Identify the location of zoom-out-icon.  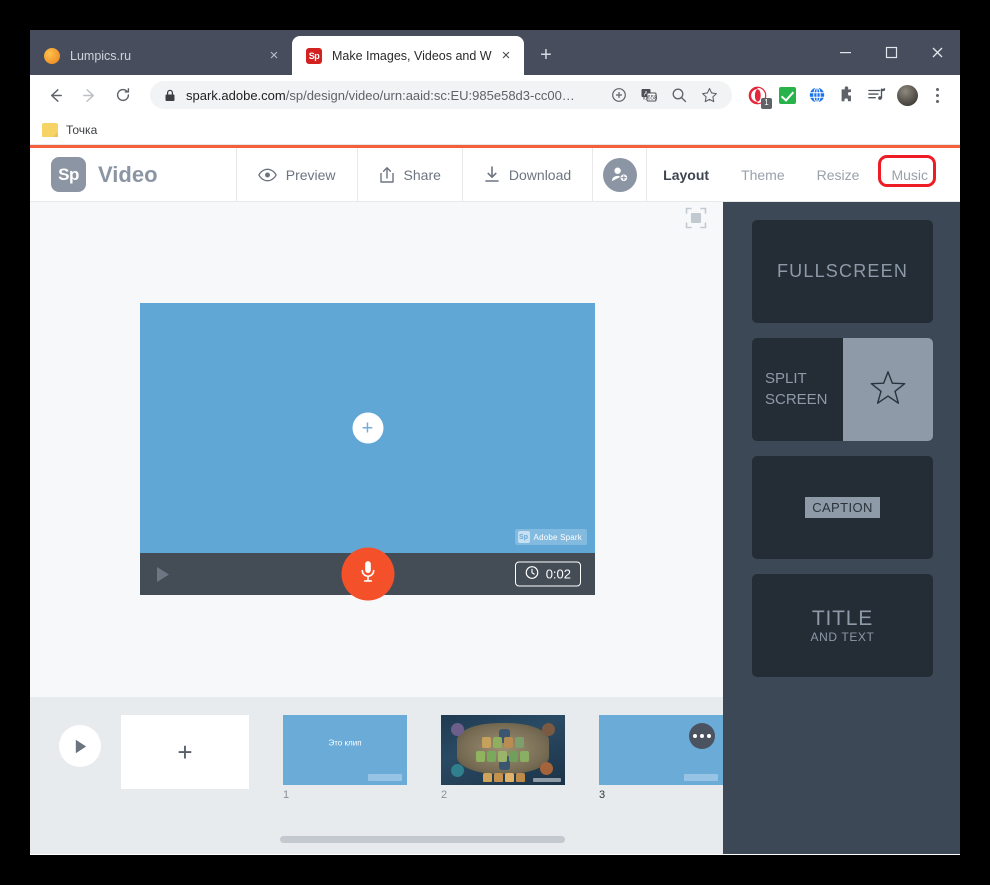
(679, 95).